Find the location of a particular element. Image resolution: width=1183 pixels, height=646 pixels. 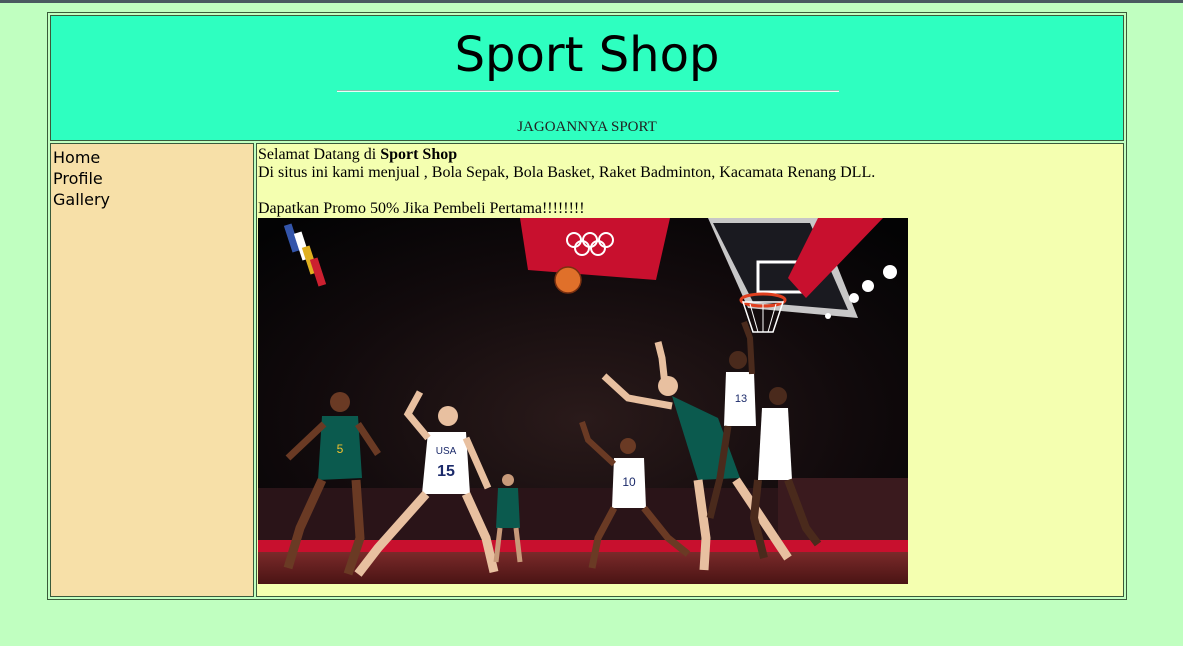

jersey-number: 10 is located at coordinates (629, 482).